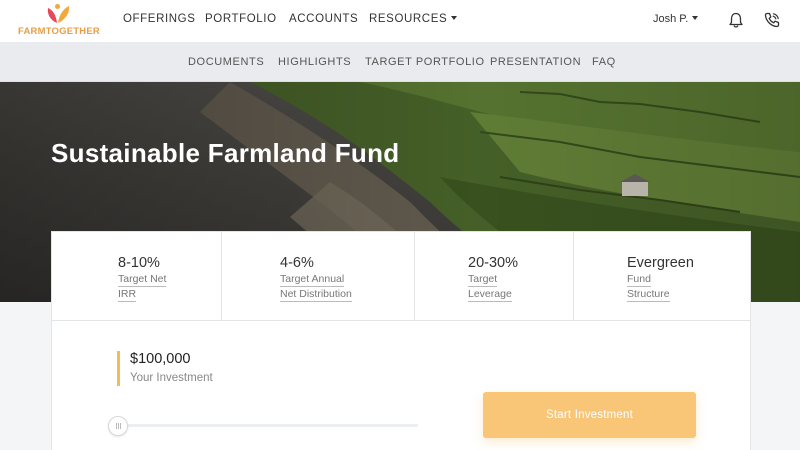 Image resolution: width=800 pixels, height=450 pixels. I want to click on fund-title: Sustainable Farmland Fund, so click(225, 153).